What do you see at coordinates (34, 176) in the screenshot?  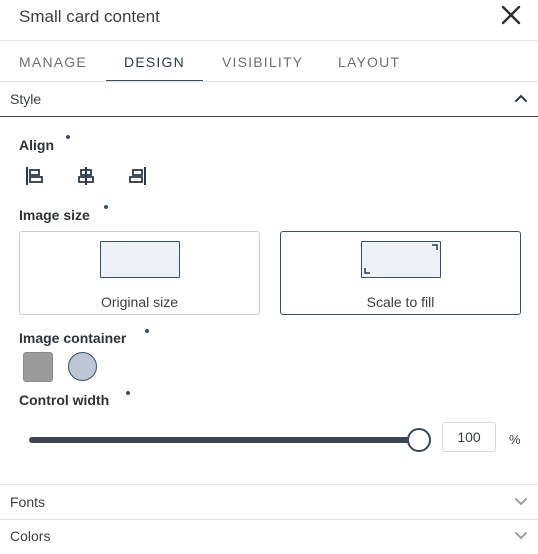 I see `align-left-icon` at bounding box center [34, 176].